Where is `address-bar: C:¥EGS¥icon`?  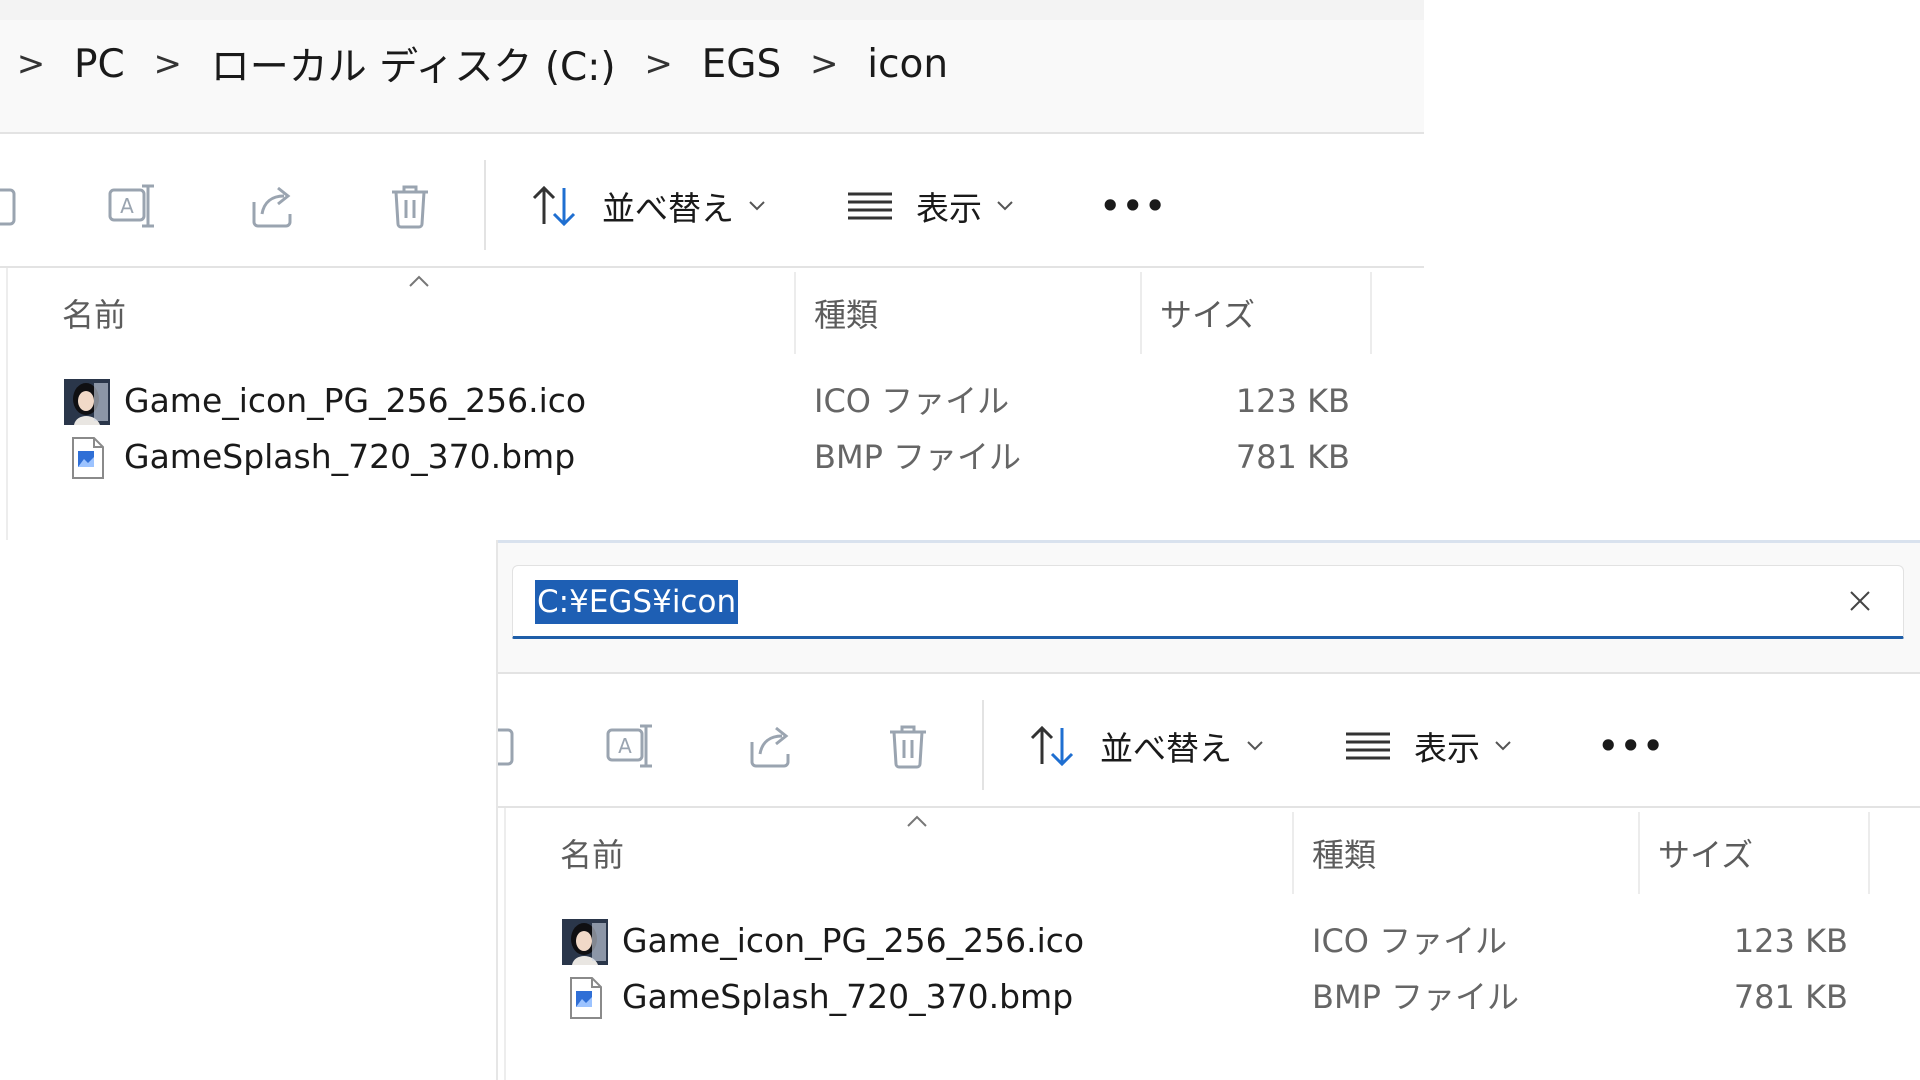 address-bar: C:¥EGS¥icon is located at coordinates (1209, 607).